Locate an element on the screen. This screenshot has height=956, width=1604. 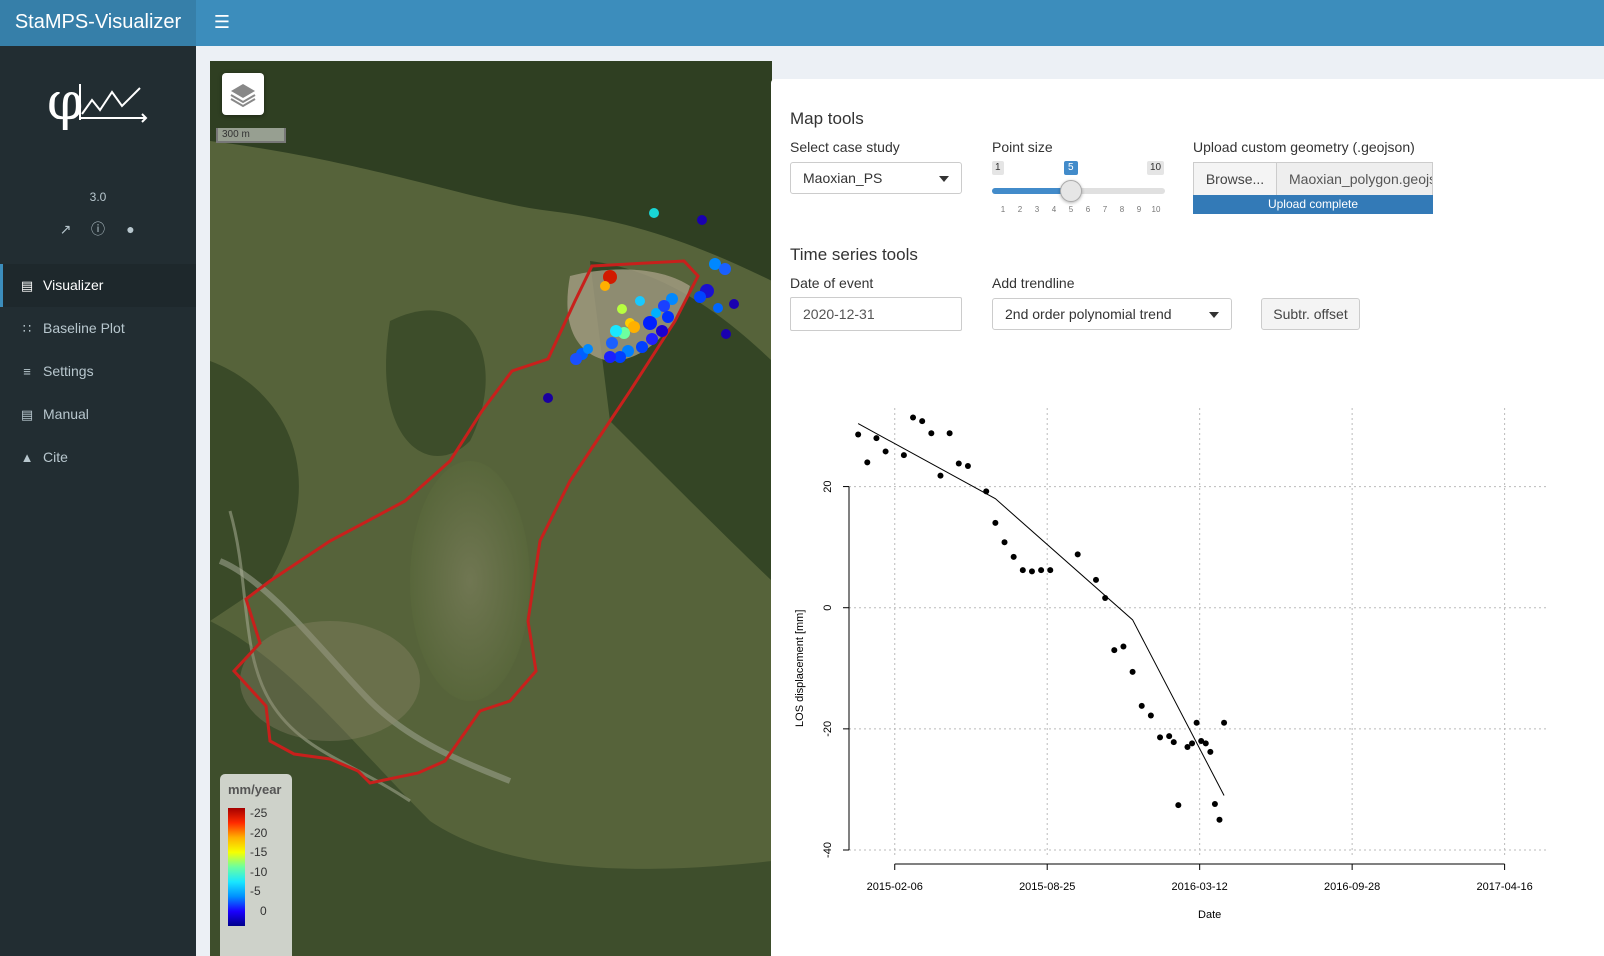
legend-colorbar is located at coordinates (236, 867).